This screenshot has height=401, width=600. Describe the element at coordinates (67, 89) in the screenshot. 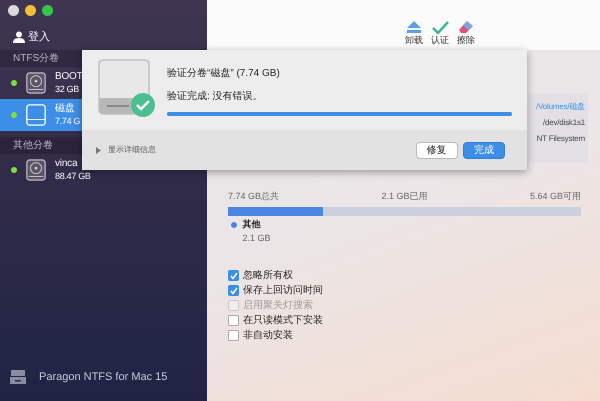

I see `volume-size: 32 GB` at that location.